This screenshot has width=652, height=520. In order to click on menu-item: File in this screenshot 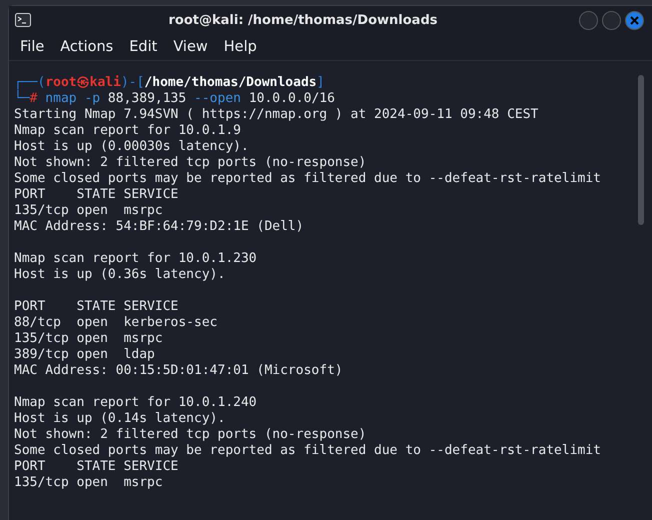, I will do `click(32, 47)`.